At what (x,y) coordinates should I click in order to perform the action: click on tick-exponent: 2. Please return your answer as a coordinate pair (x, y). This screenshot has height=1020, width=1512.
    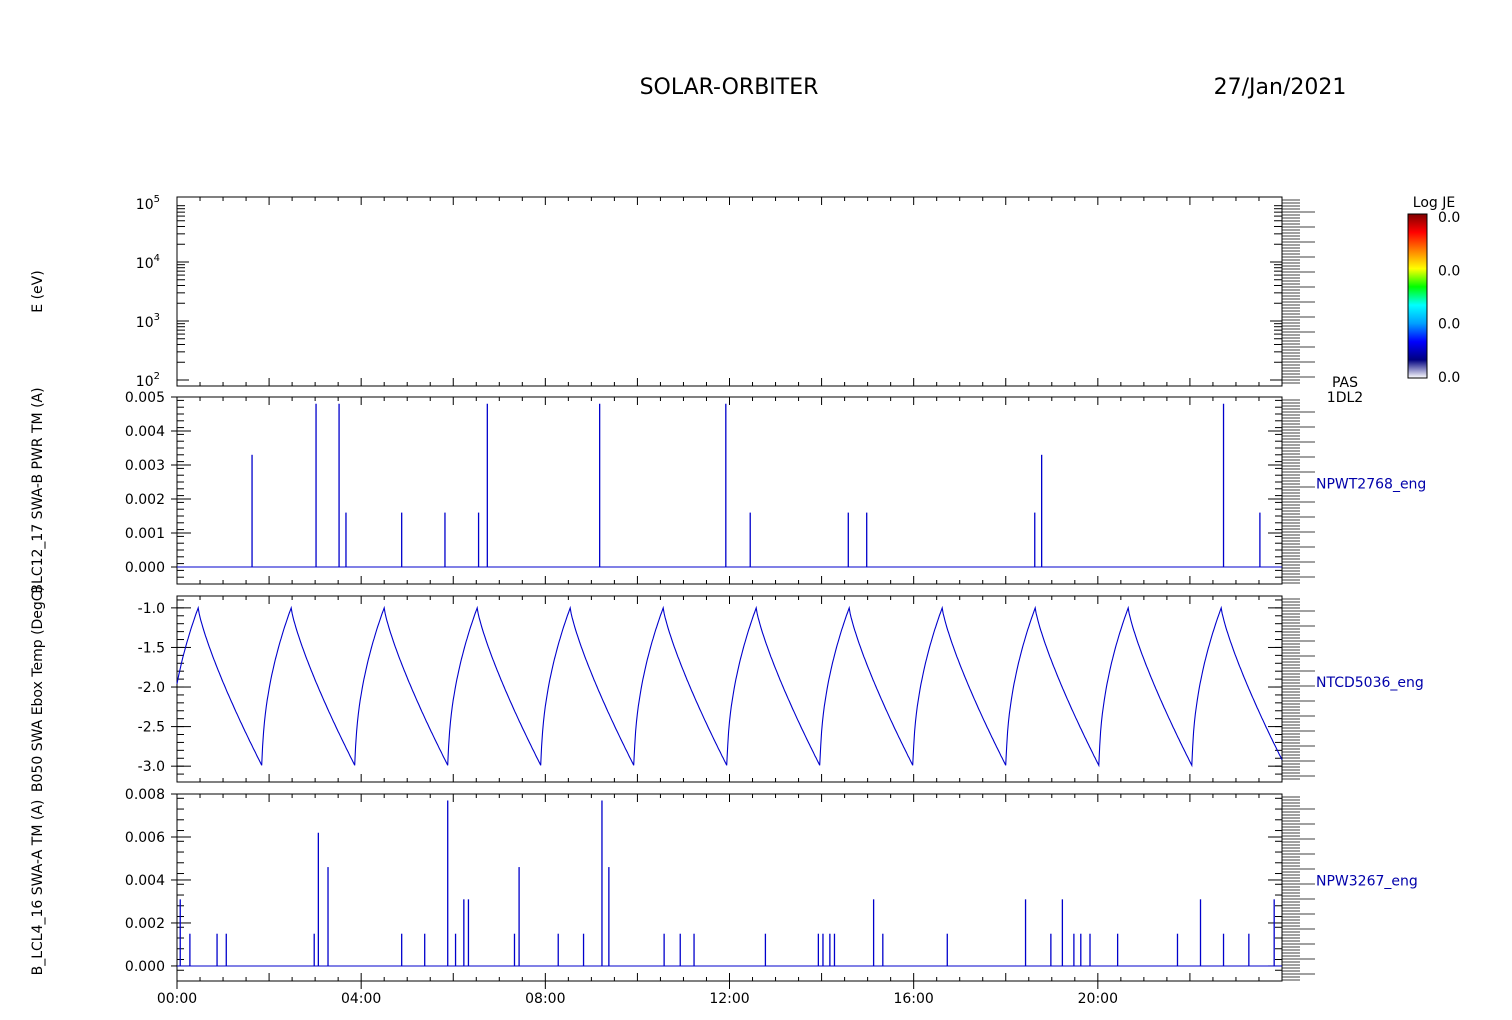
    Looking at the image, I should click on (157, 376).